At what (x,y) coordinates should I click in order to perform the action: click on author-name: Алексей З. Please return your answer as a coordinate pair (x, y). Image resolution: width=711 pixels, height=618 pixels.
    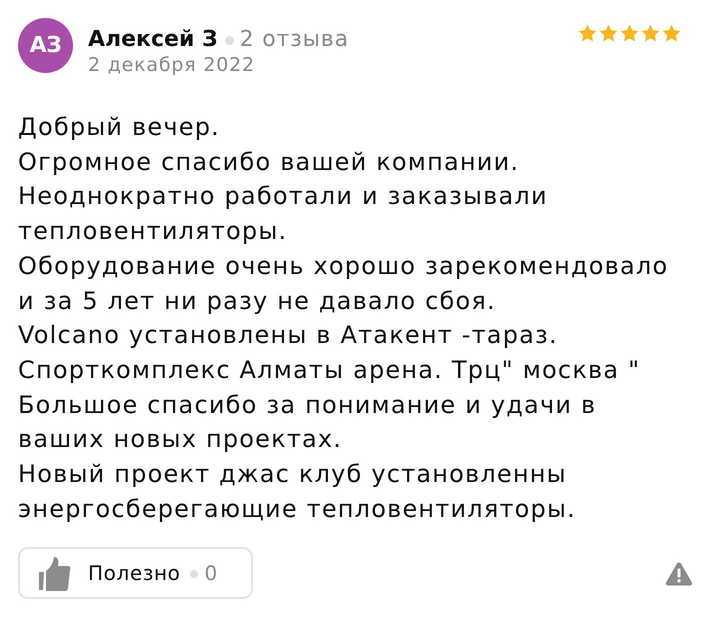
    Looking at the image, I should click on (153, 39).